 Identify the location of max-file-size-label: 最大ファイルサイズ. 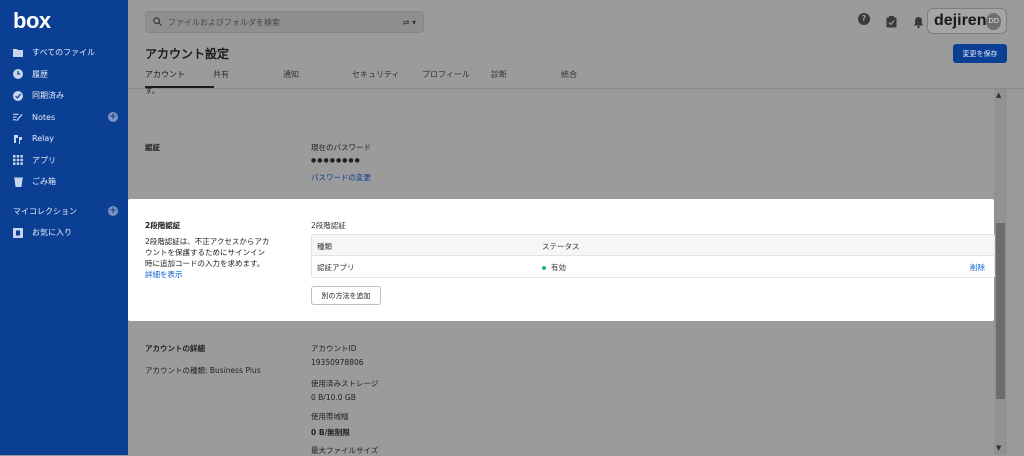
(345, 450).